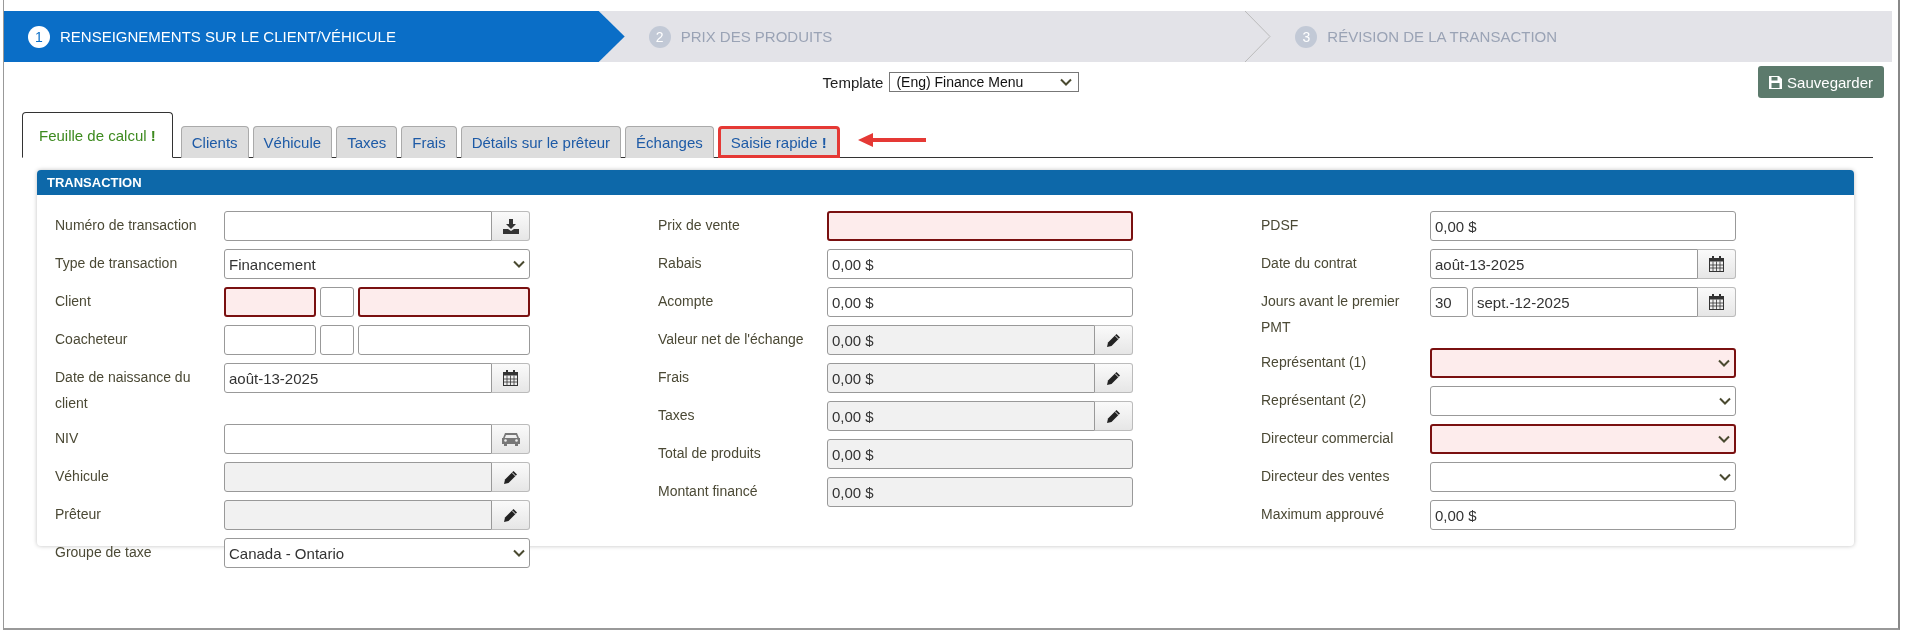 This screenshot has width=1906, height=637. I want to click on field-label: Taxes, so click(677, 415).